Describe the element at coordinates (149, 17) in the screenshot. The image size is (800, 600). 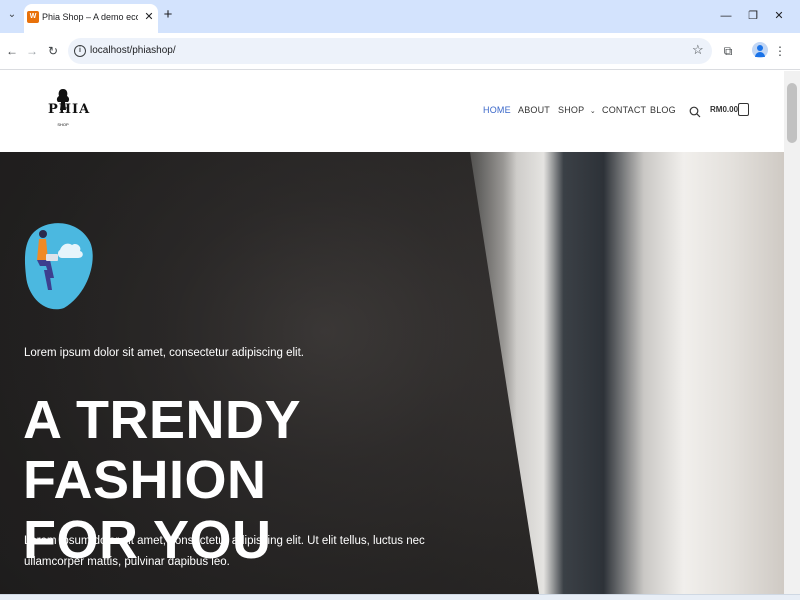
I see `tab-close-button: ✕` at that location.